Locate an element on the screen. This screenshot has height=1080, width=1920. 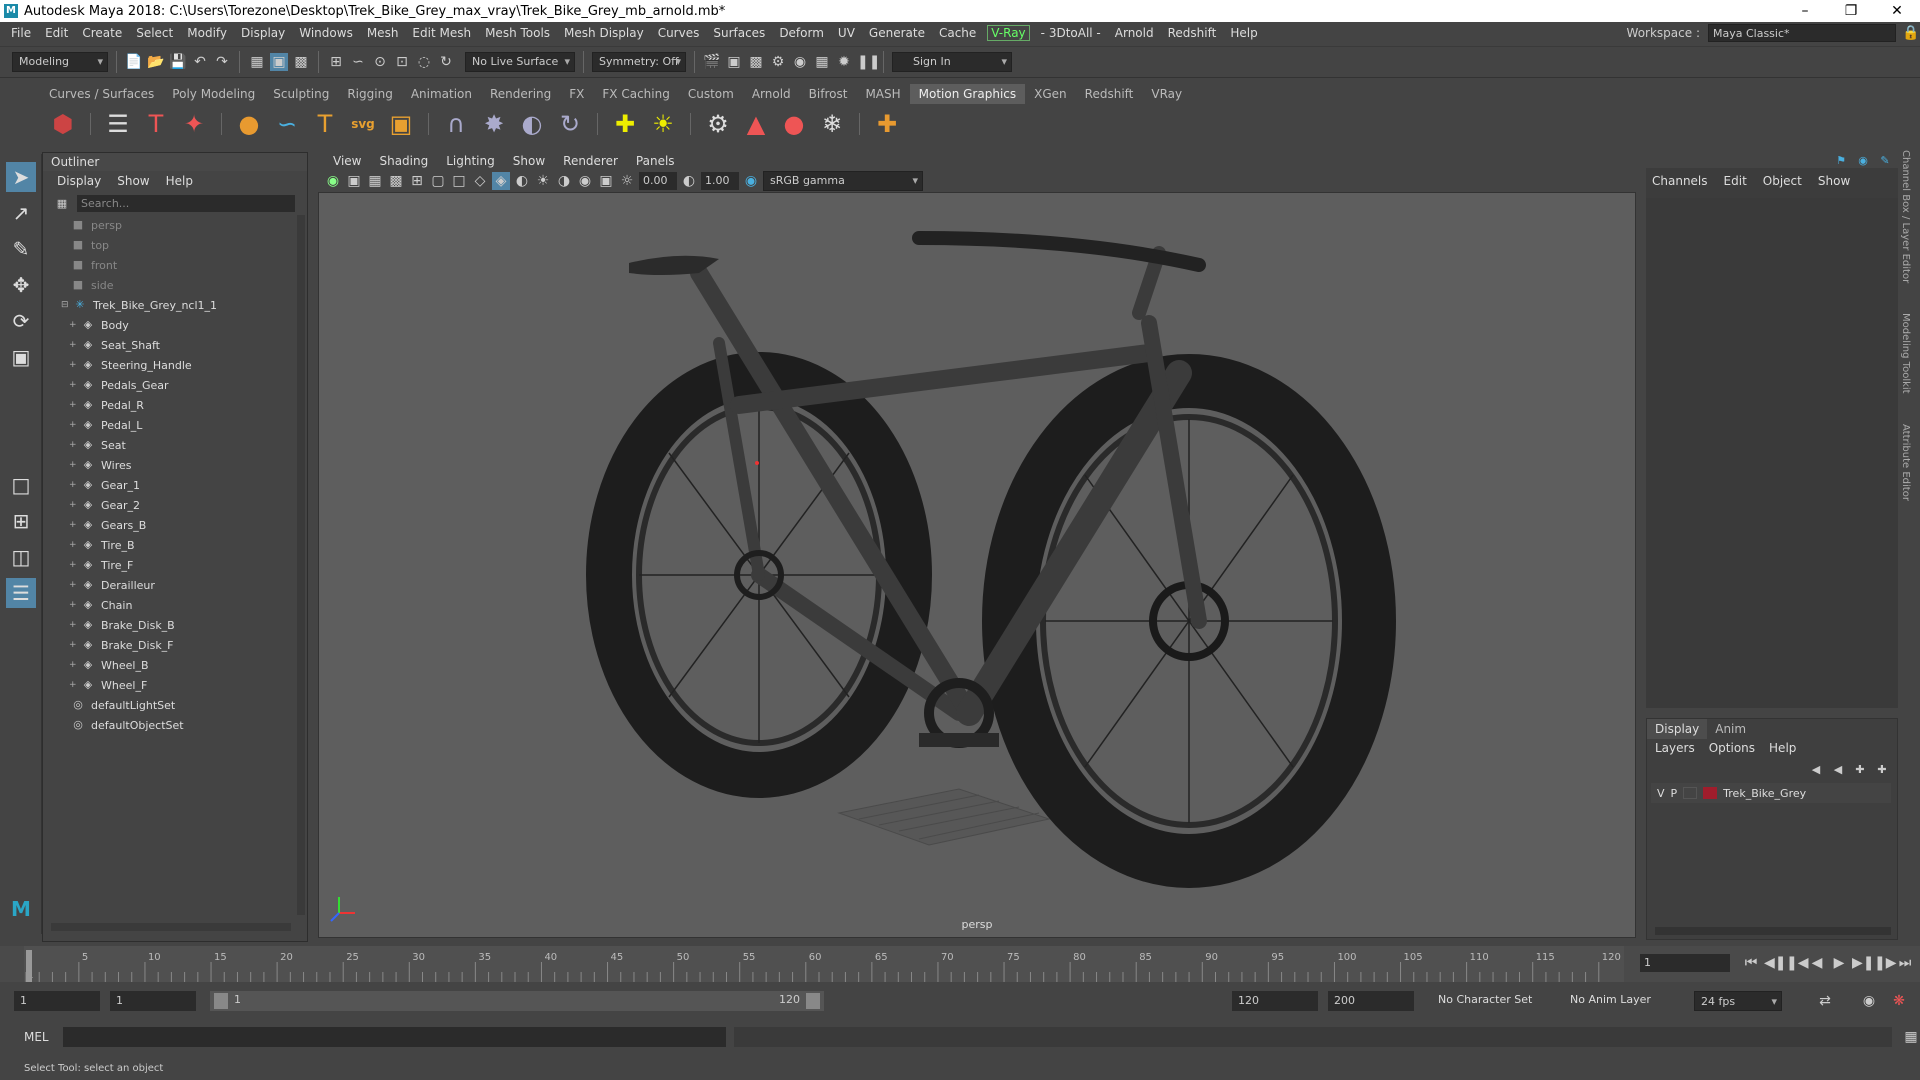
outliner-mesh-item: + ◈ Pedal_L is located at coordinates (172, 425).